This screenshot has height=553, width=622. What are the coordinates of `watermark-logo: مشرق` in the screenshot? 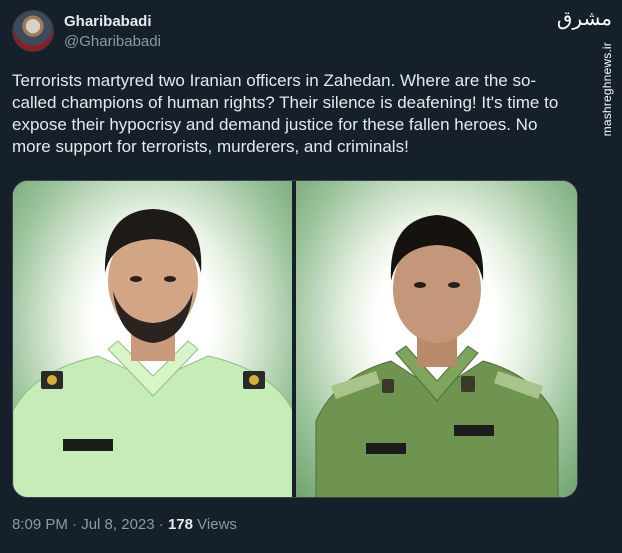 It's located at (584, 18).